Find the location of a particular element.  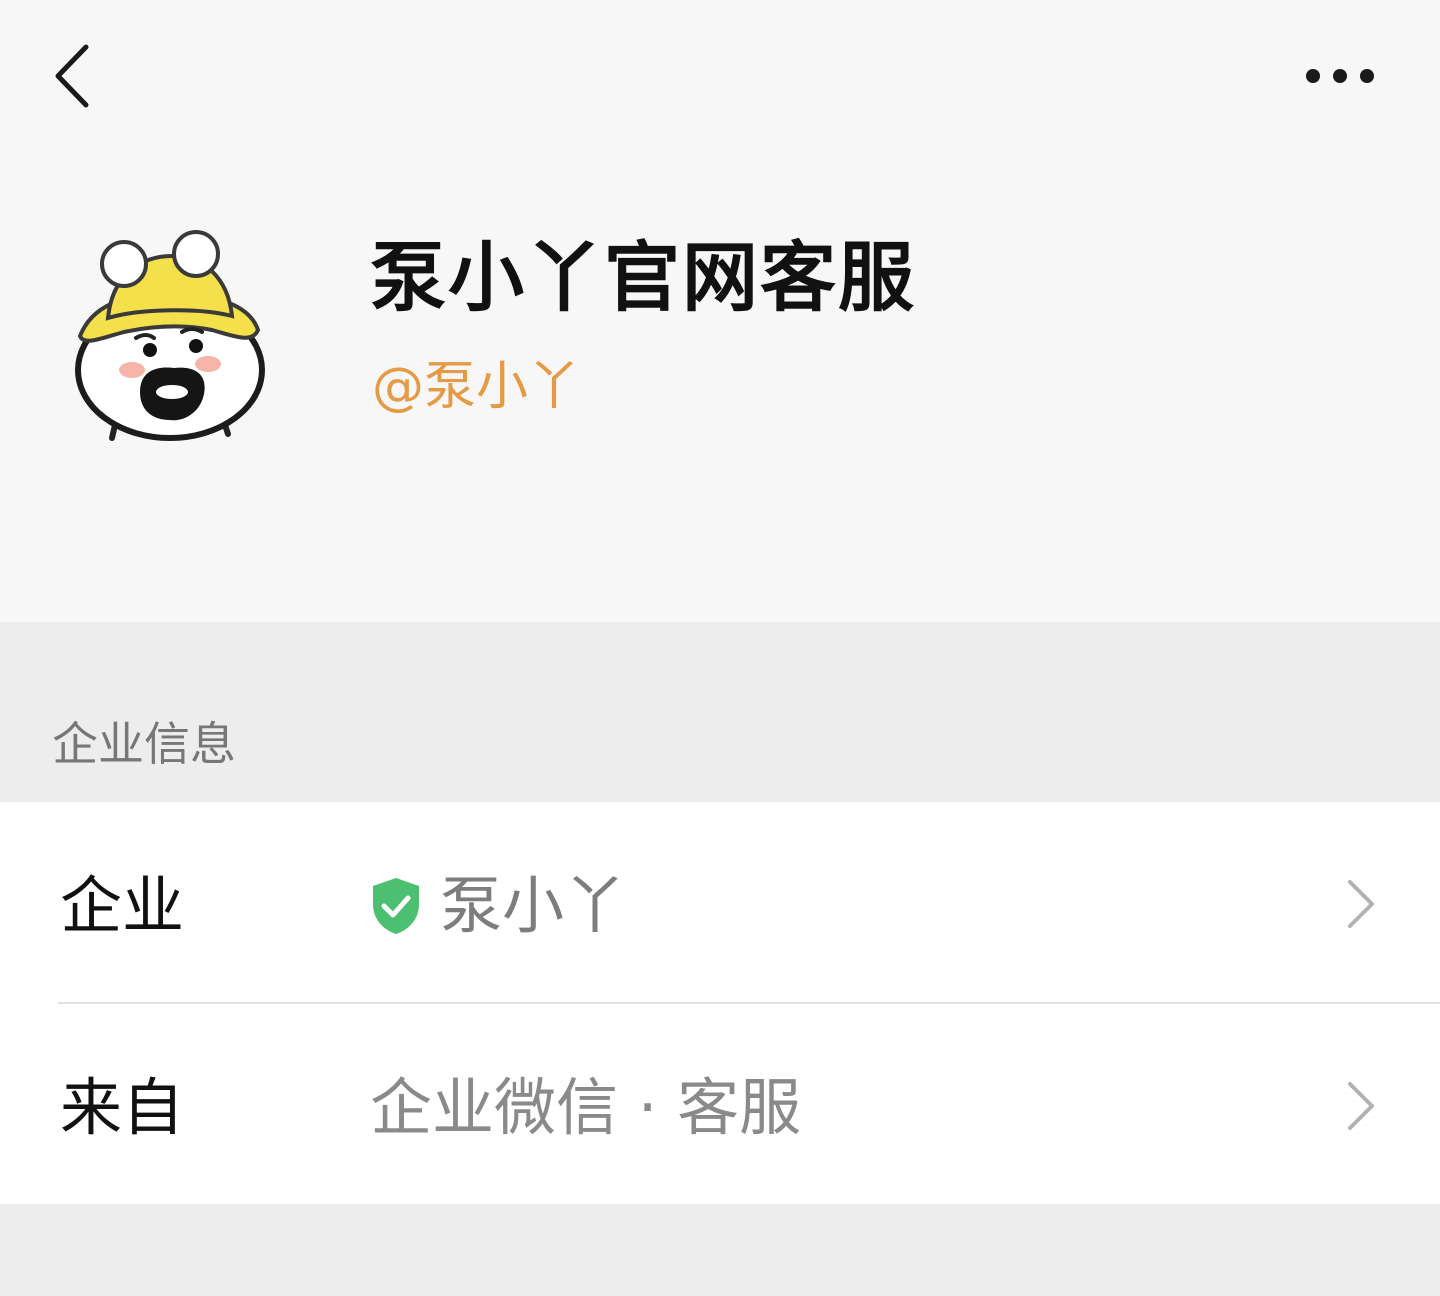

chevron-left-icon is located at coordinates (72, 76).